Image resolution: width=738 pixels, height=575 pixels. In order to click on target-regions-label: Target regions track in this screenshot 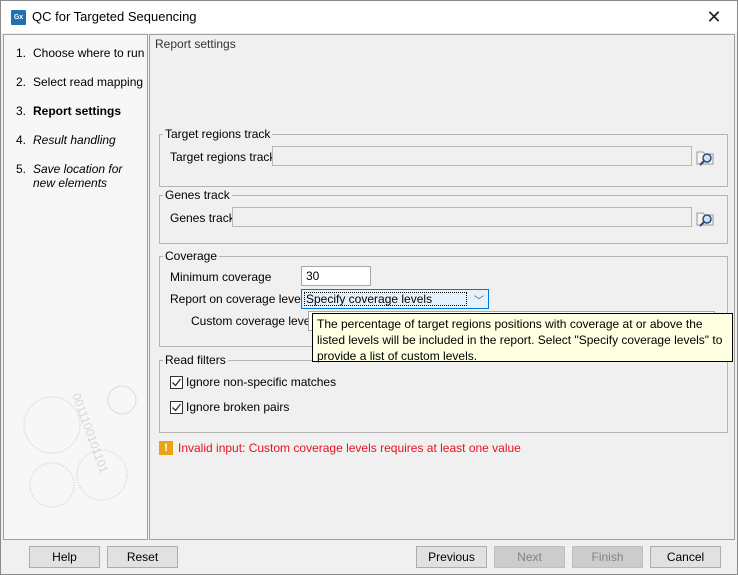, I will do `click(223, 157)`.